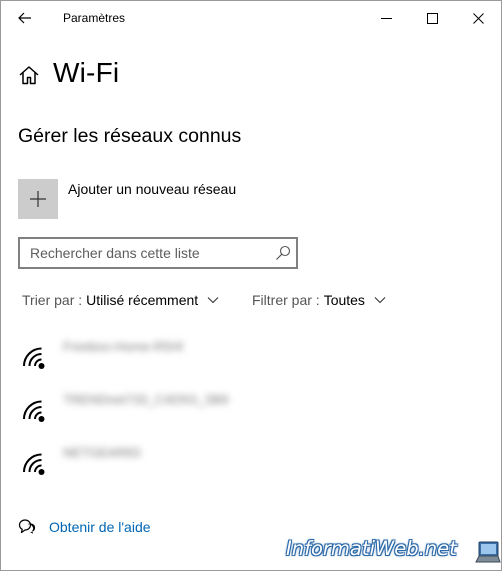  Describe the element at coordinates (29, 75) in the screenshot. I see `home-icon` at that location.